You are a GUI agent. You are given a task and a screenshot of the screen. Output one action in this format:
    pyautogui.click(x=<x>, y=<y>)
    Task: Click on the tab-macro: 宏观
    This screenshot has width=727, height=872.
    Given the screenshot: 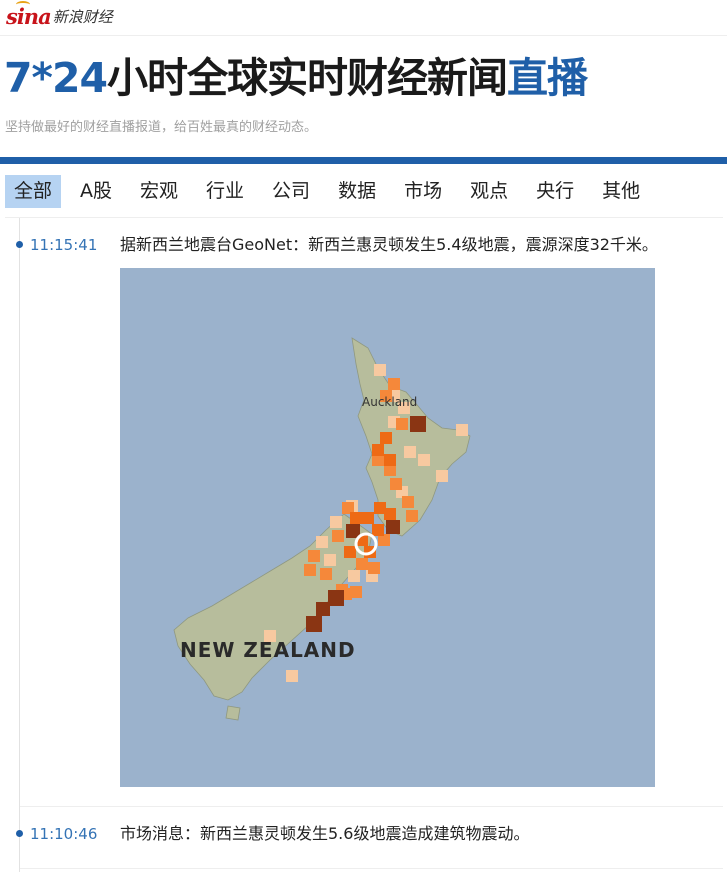 What is the action you would take?
    pyautogui.click(x=159, y=191)
    